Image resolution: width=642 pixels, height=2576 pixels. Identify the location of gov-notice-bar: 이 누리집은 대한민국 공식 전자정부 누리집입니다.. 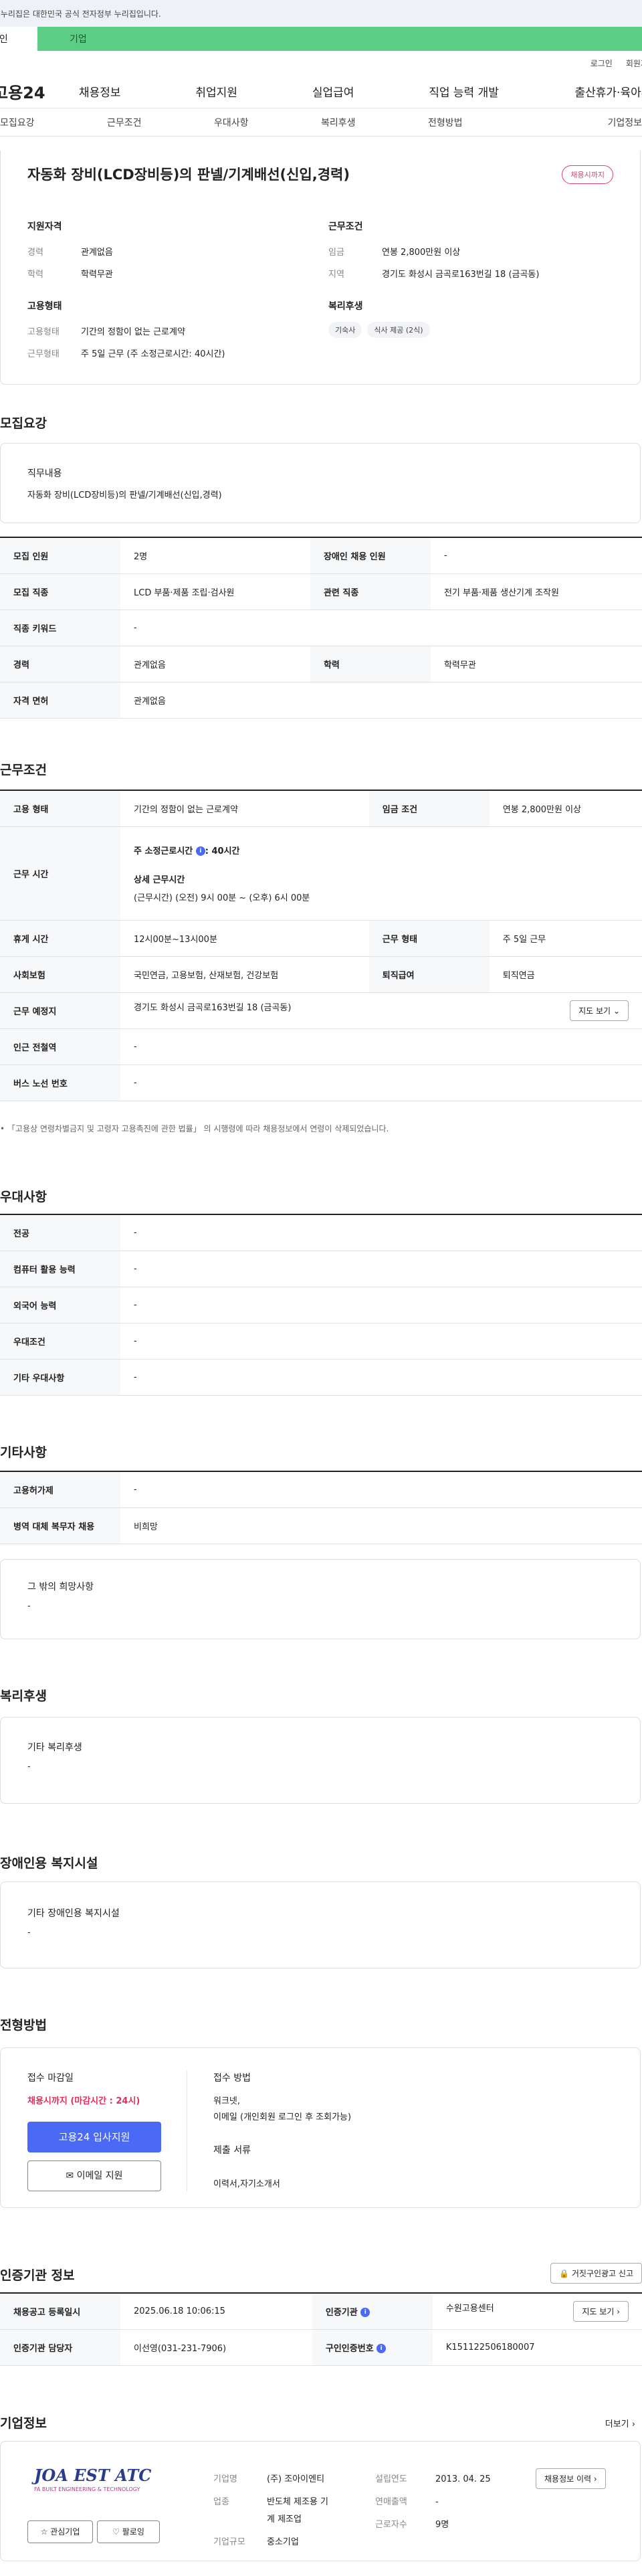
(321, 13).